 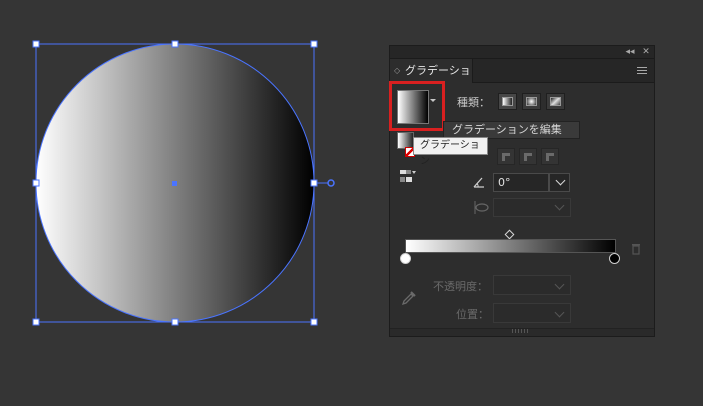 What do you see at coordinates (636, 249) in the screenshot?
I see `trash-icon` at bounding box center [636, 249].